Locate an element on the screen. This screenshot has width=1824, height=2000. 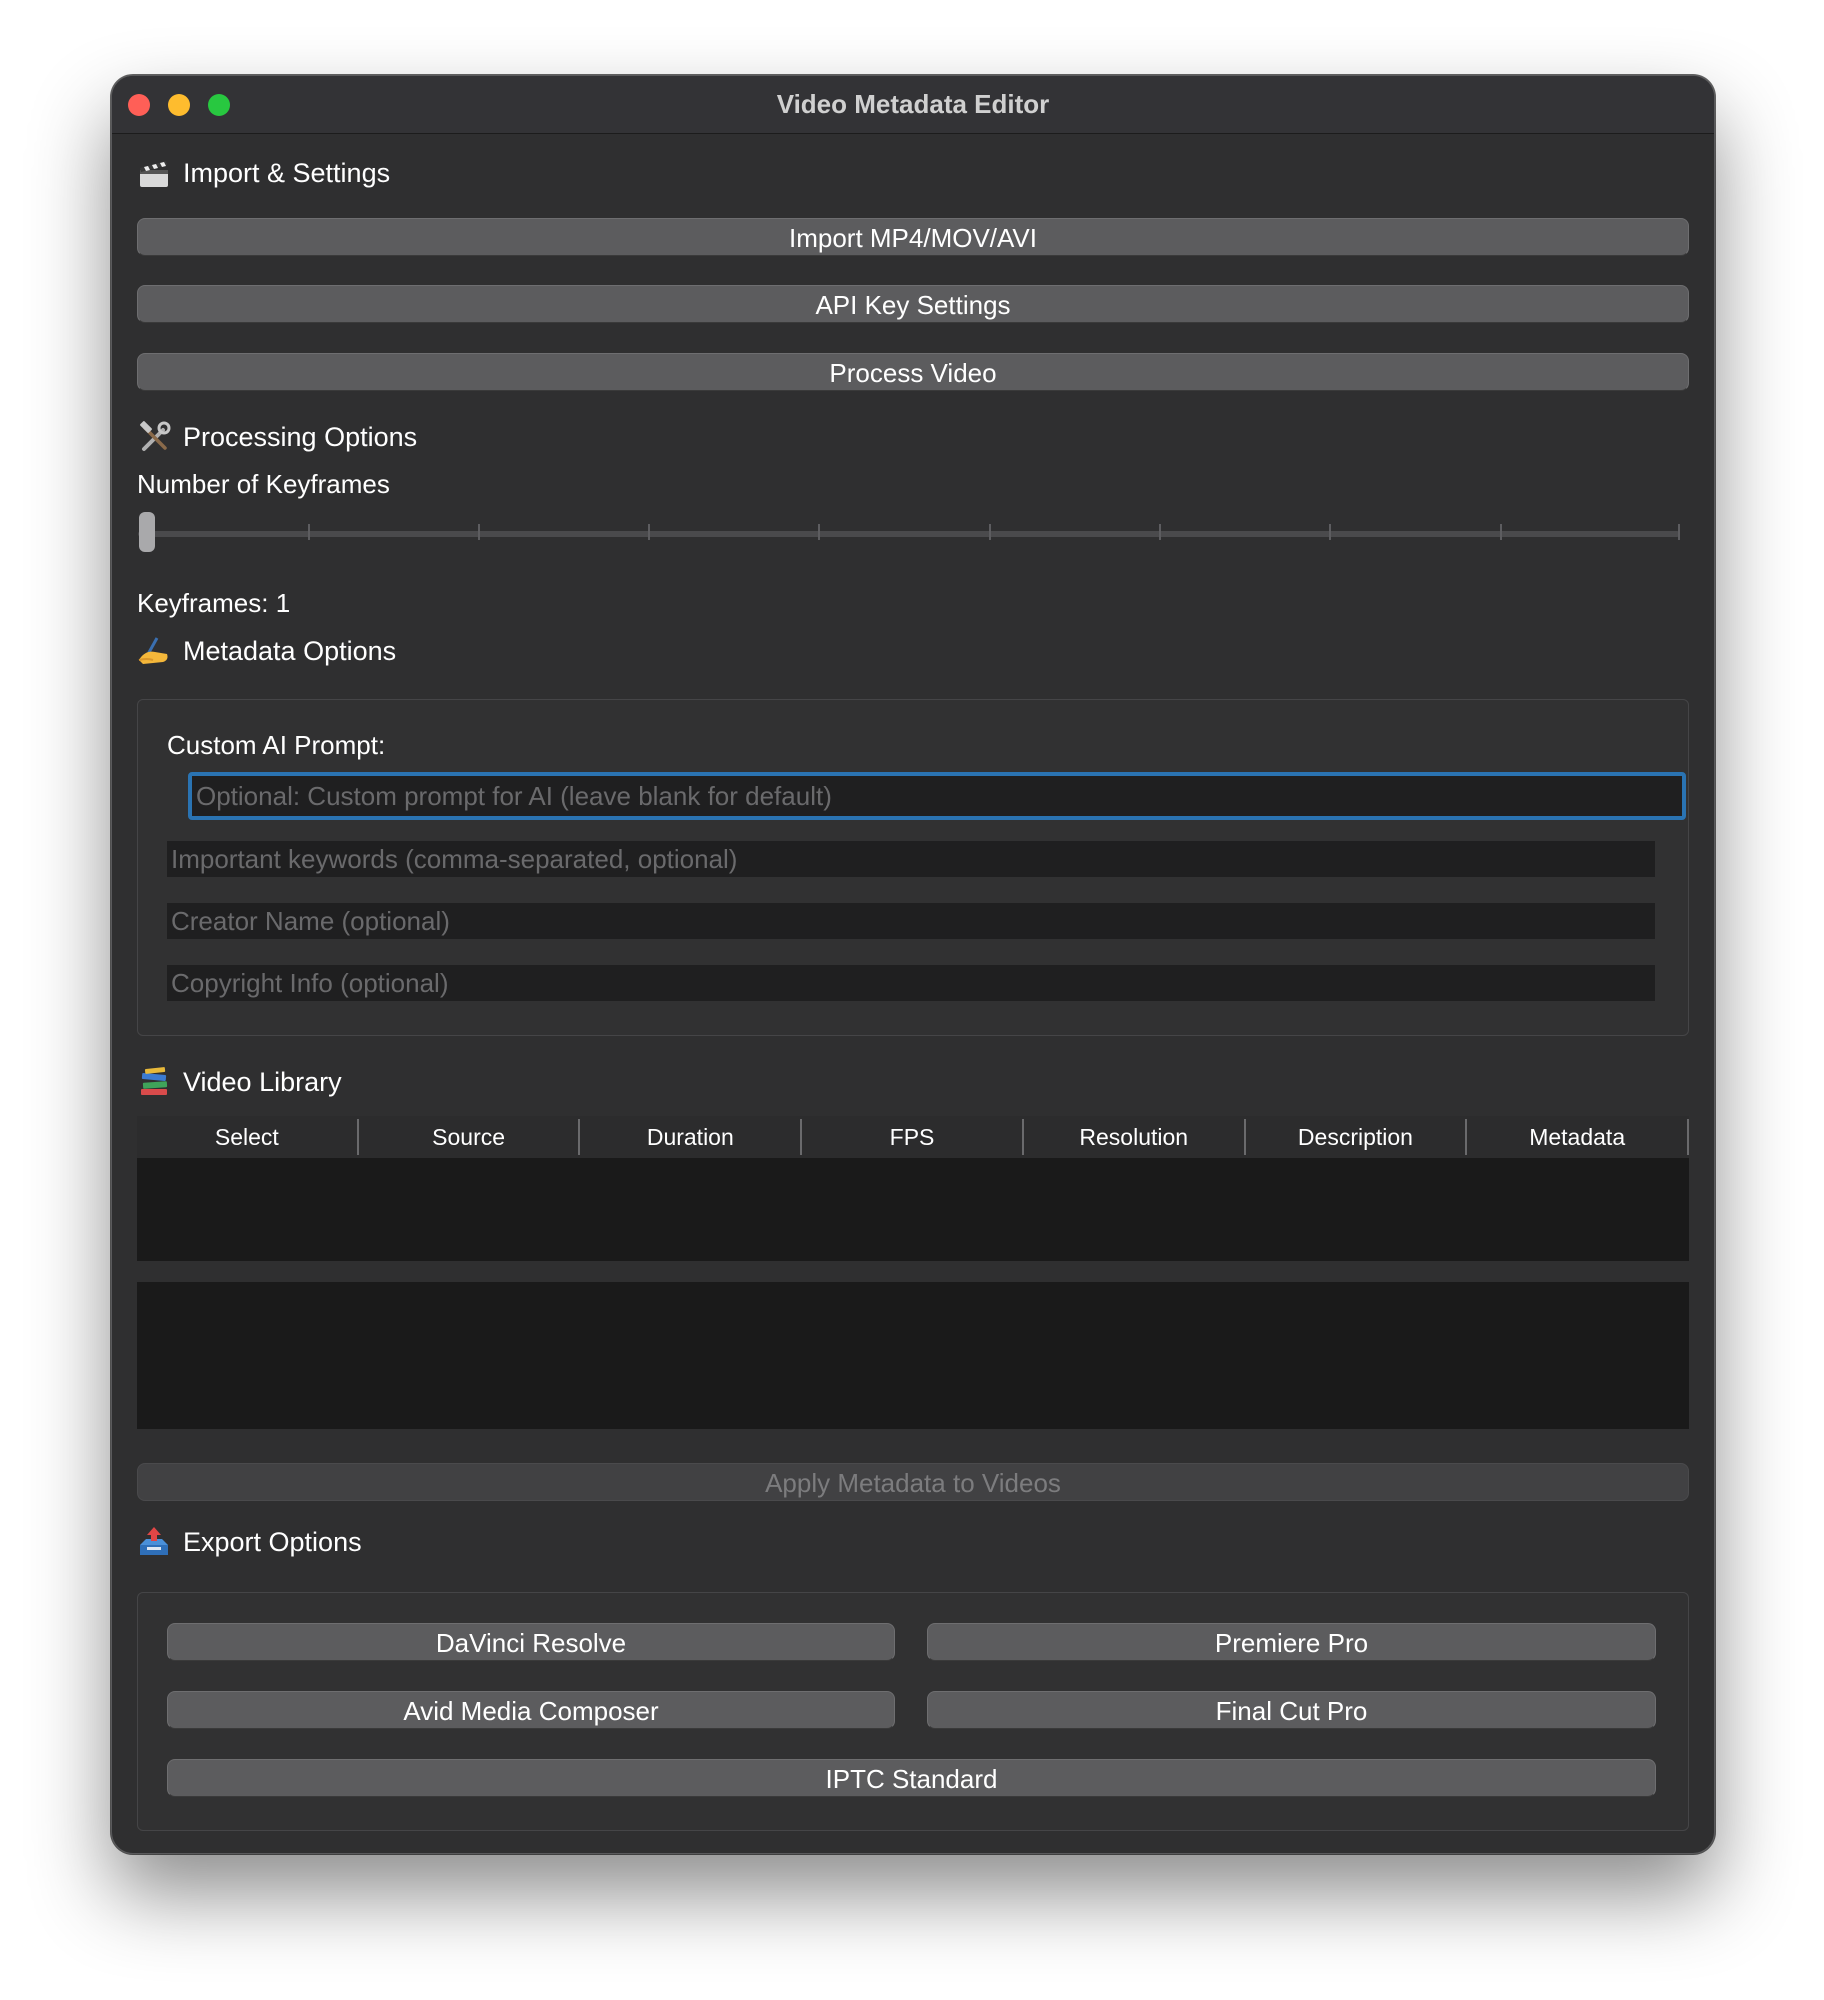
metadata-options-group: Custom AI Prompt: is located at coordinates (913, 867).